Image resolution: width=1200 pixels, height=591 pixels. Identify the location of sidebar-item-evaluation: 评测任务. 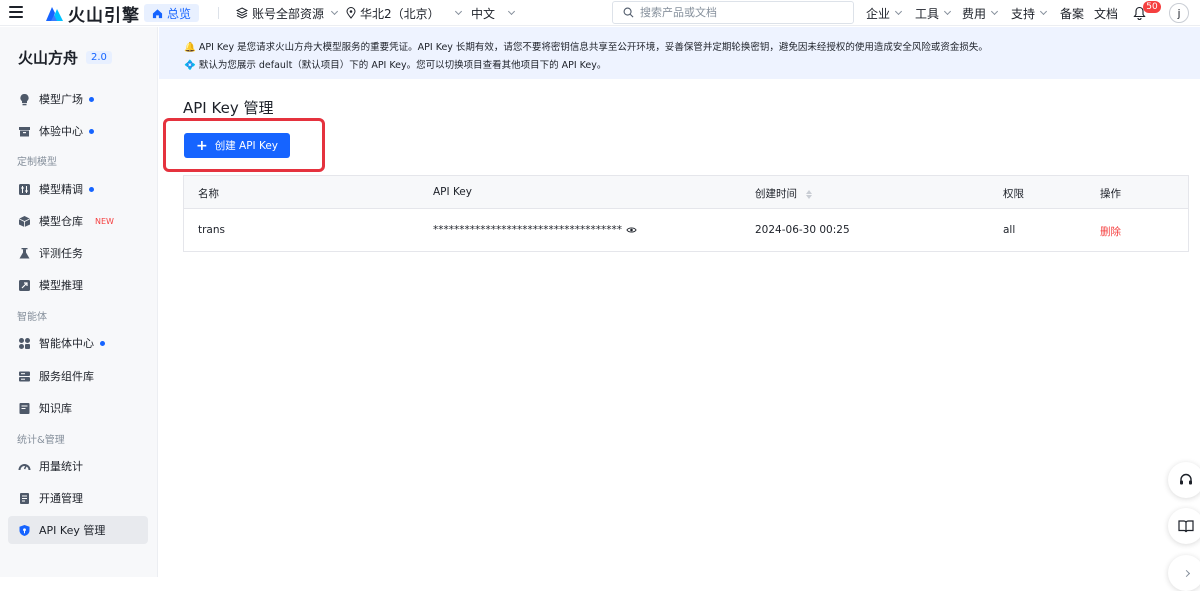
(78, 253).